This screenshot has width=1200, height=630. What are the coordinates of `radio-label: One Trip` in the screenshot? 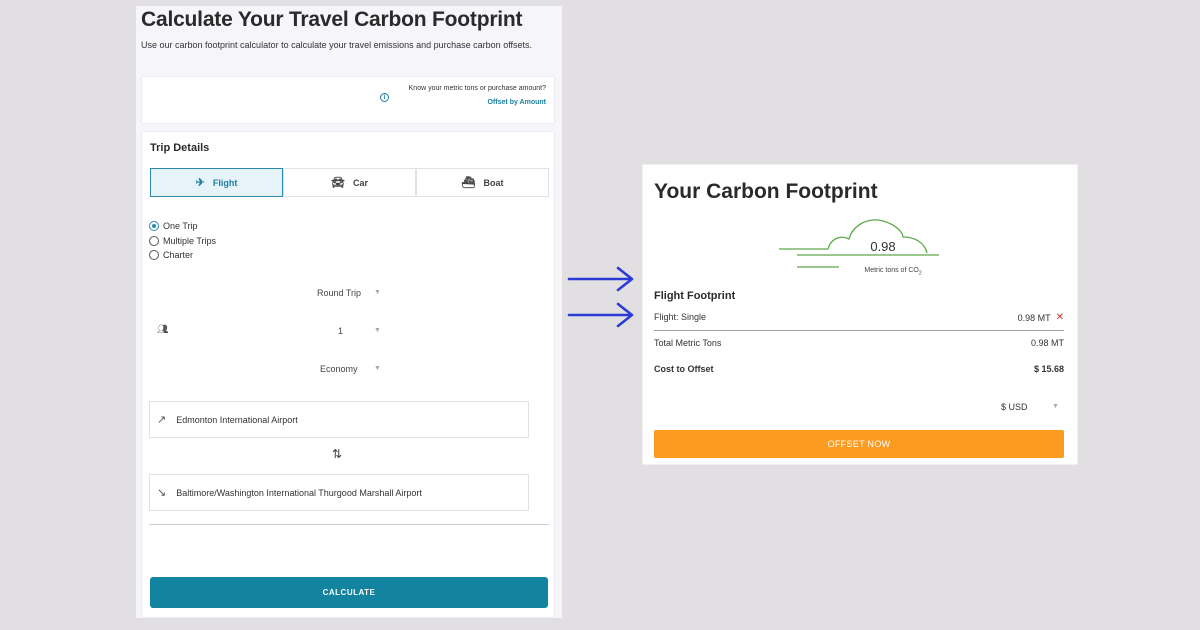 It's located at (180, 226).